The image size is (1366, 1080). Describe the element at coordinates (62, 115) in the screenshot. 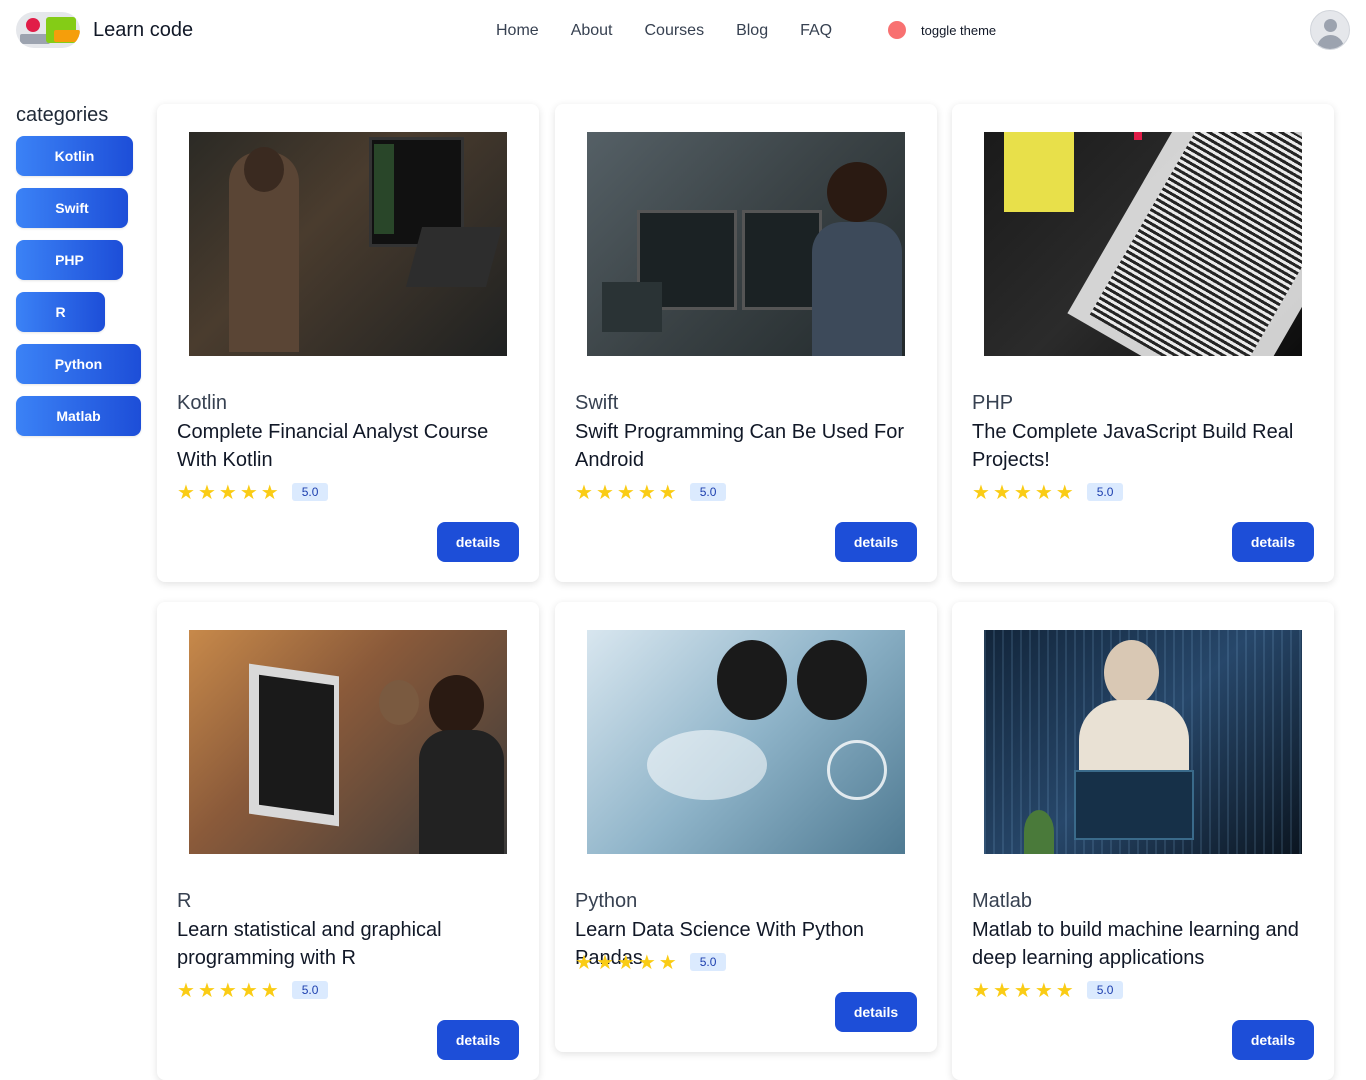

I see `categories-title: categories` at that location.